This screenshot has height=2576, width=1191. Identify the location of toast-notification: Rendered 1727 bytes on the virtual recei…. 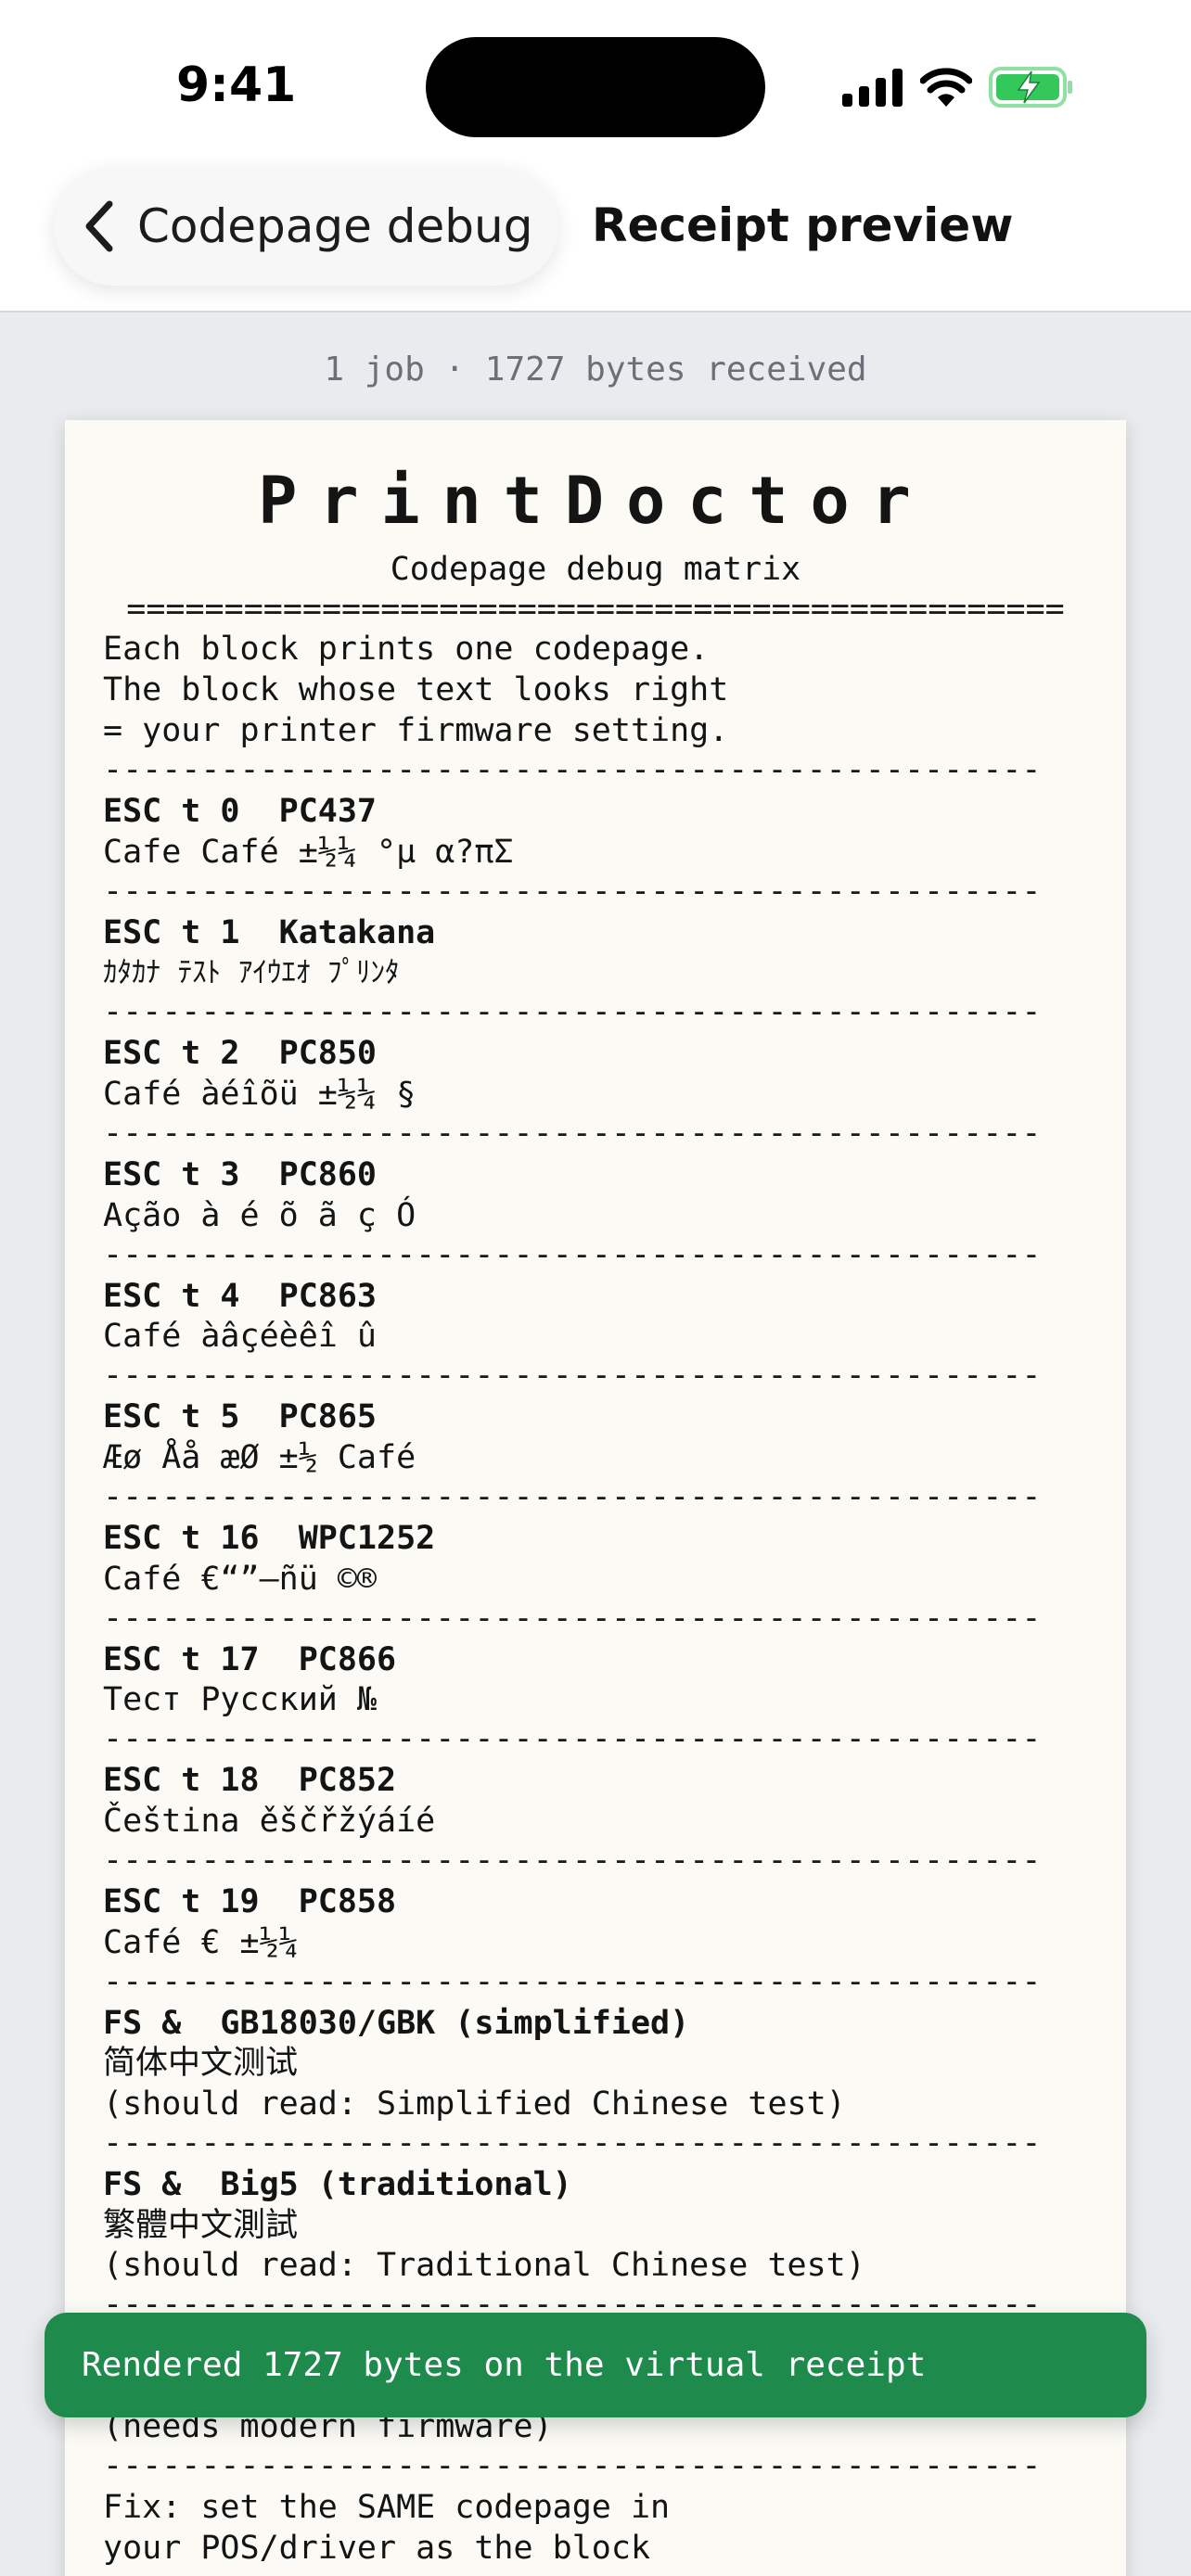
(595, 2365).